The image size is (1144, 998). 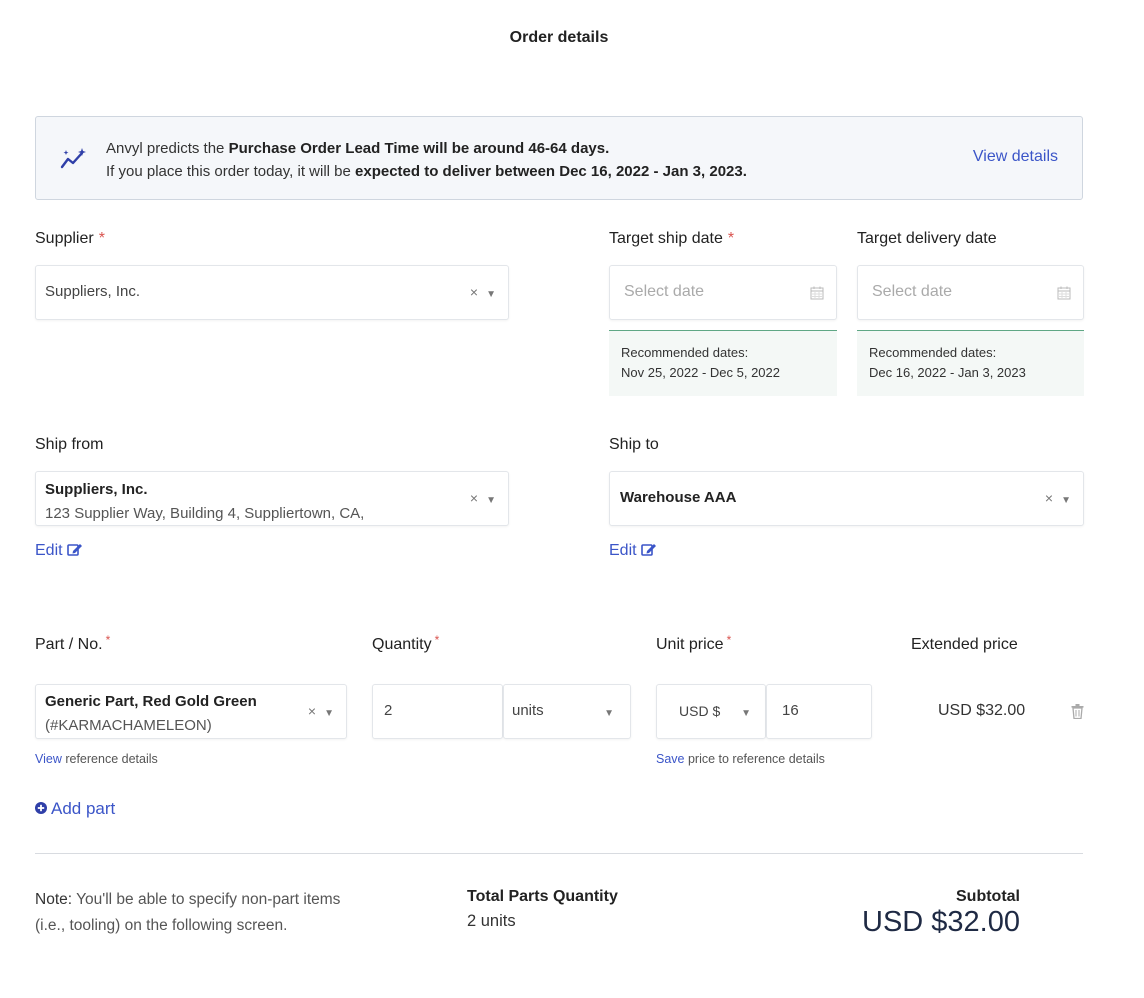 I want to click on supplier-select: Suppliers, Inc. × ▼, so click(x=272, y=292).